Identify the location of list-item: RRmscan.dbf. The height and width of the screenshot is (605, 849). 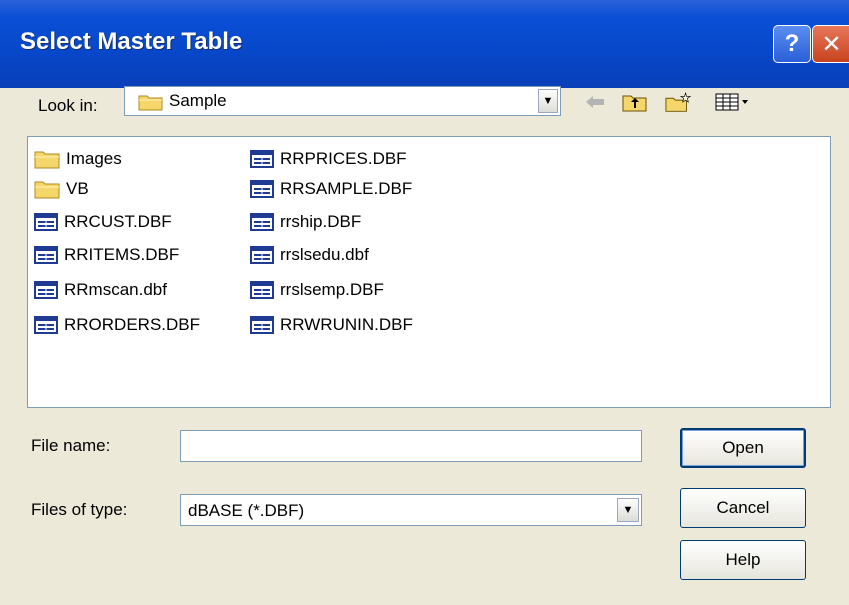
(100, 290).